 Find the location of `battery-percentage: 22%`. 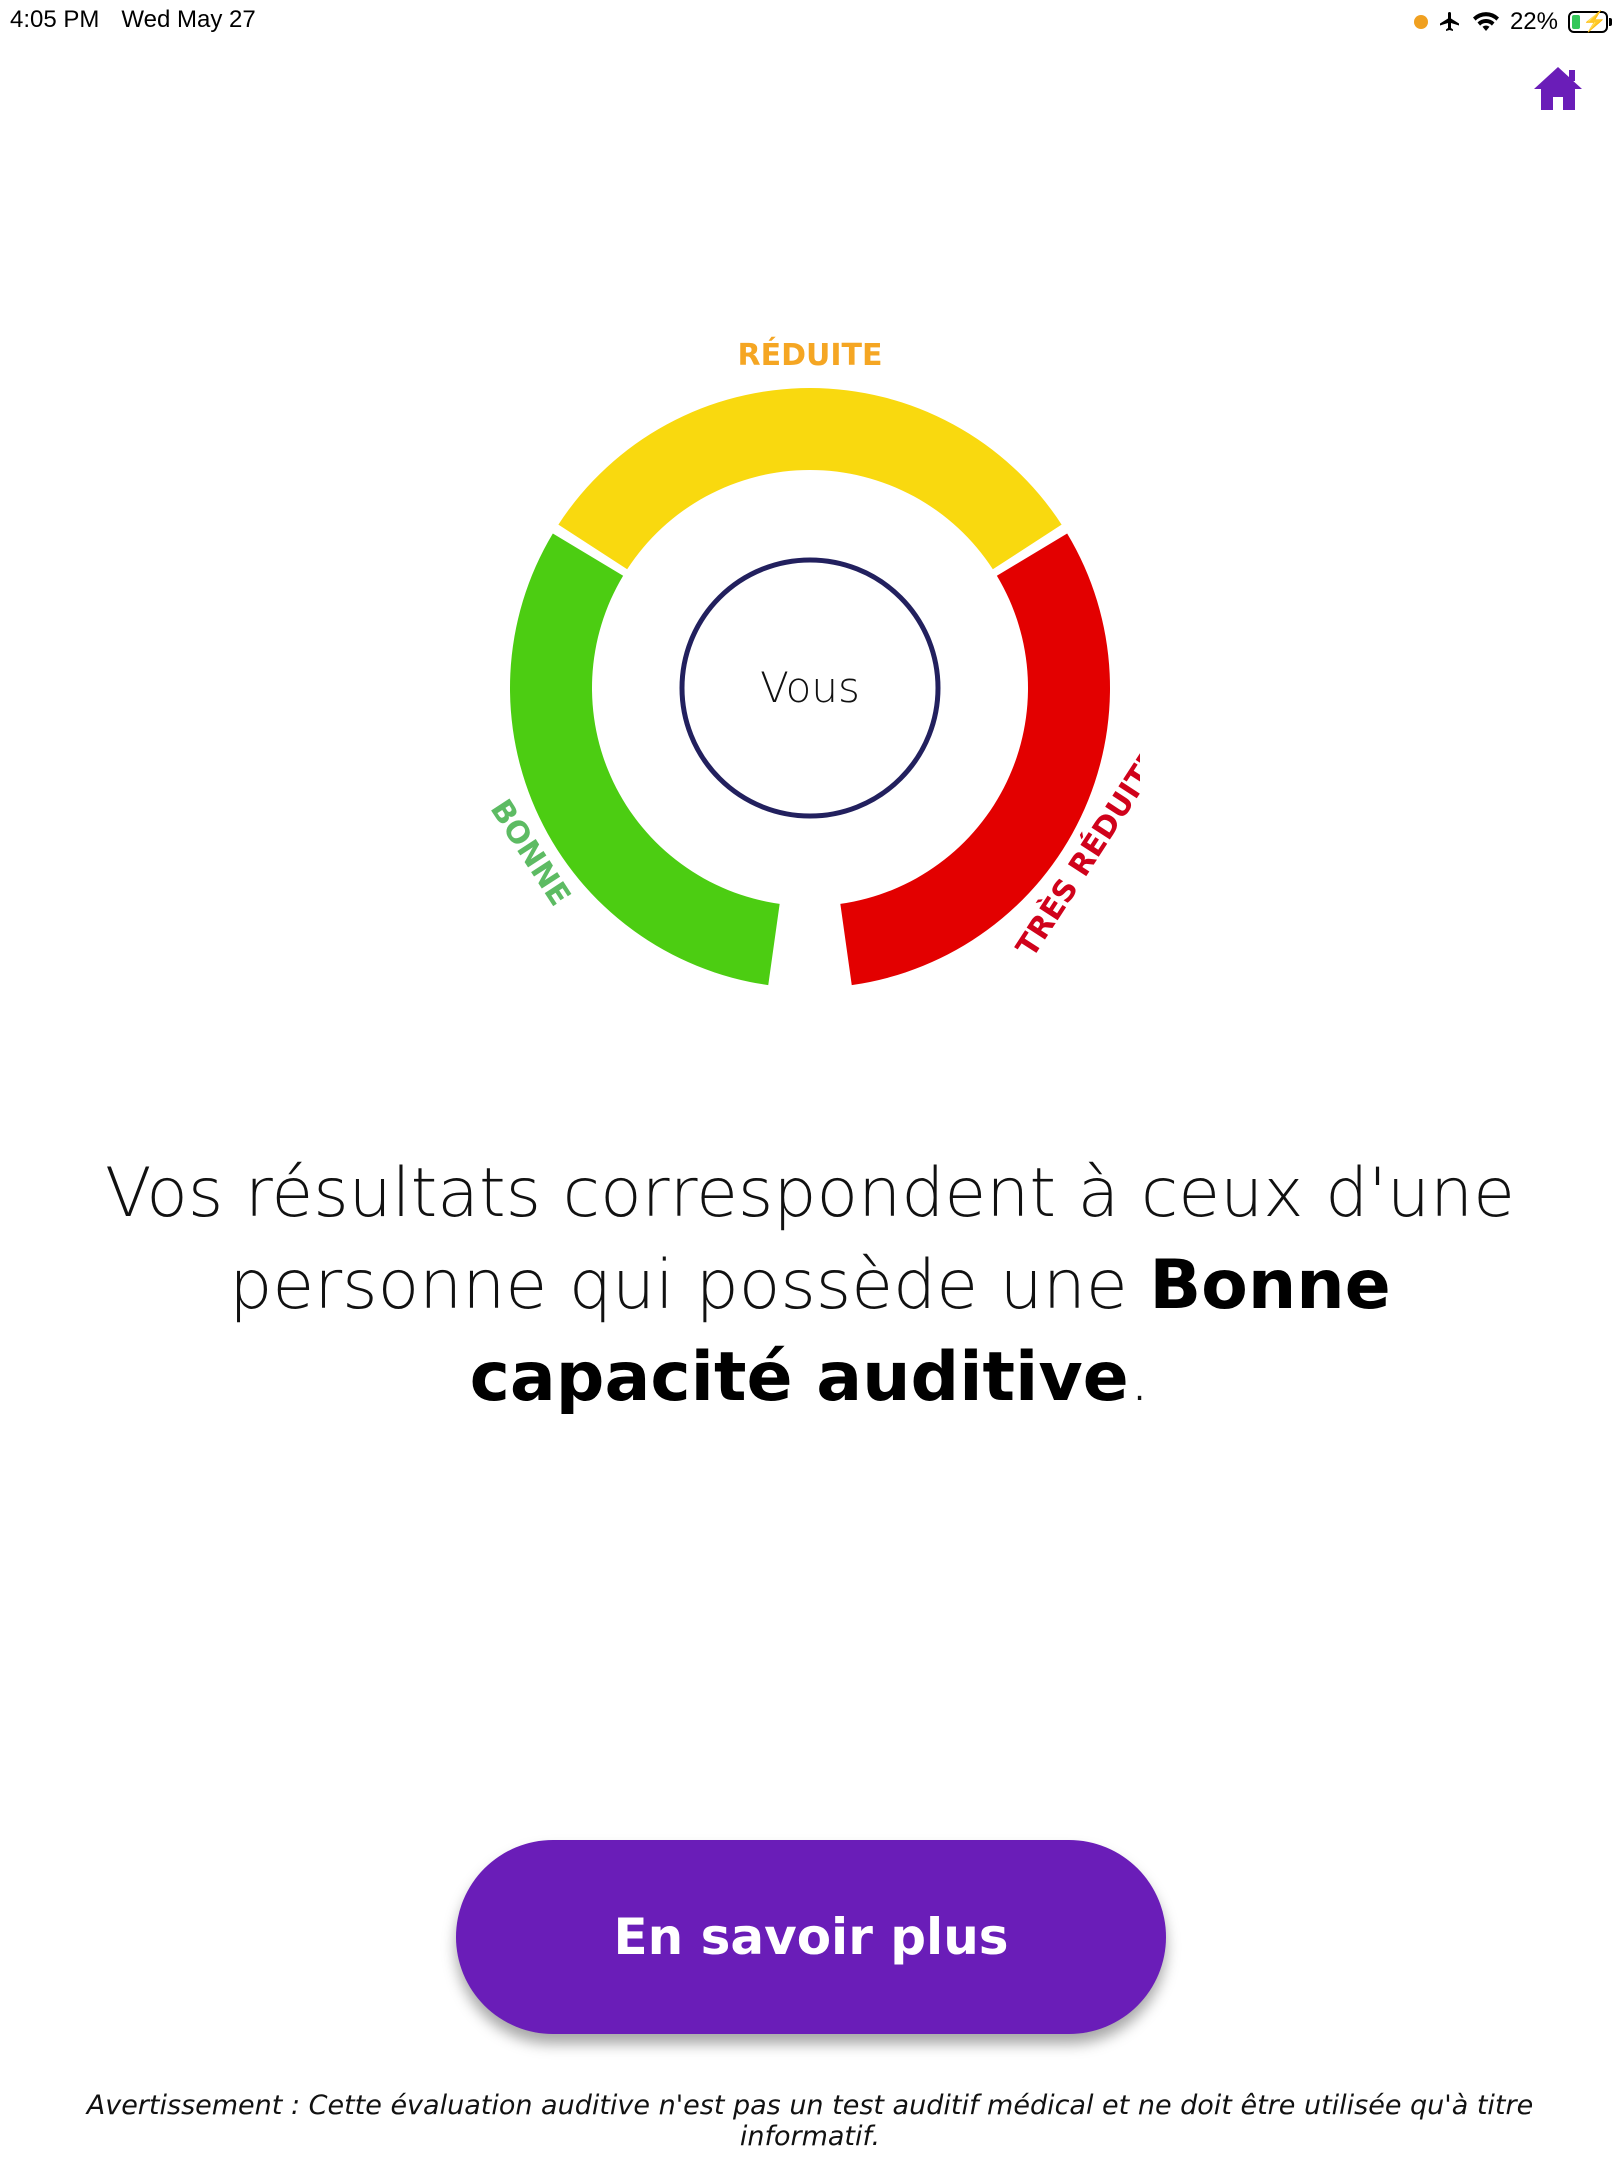

battery-percentage: 22% is located at coordinates (1533, 21).